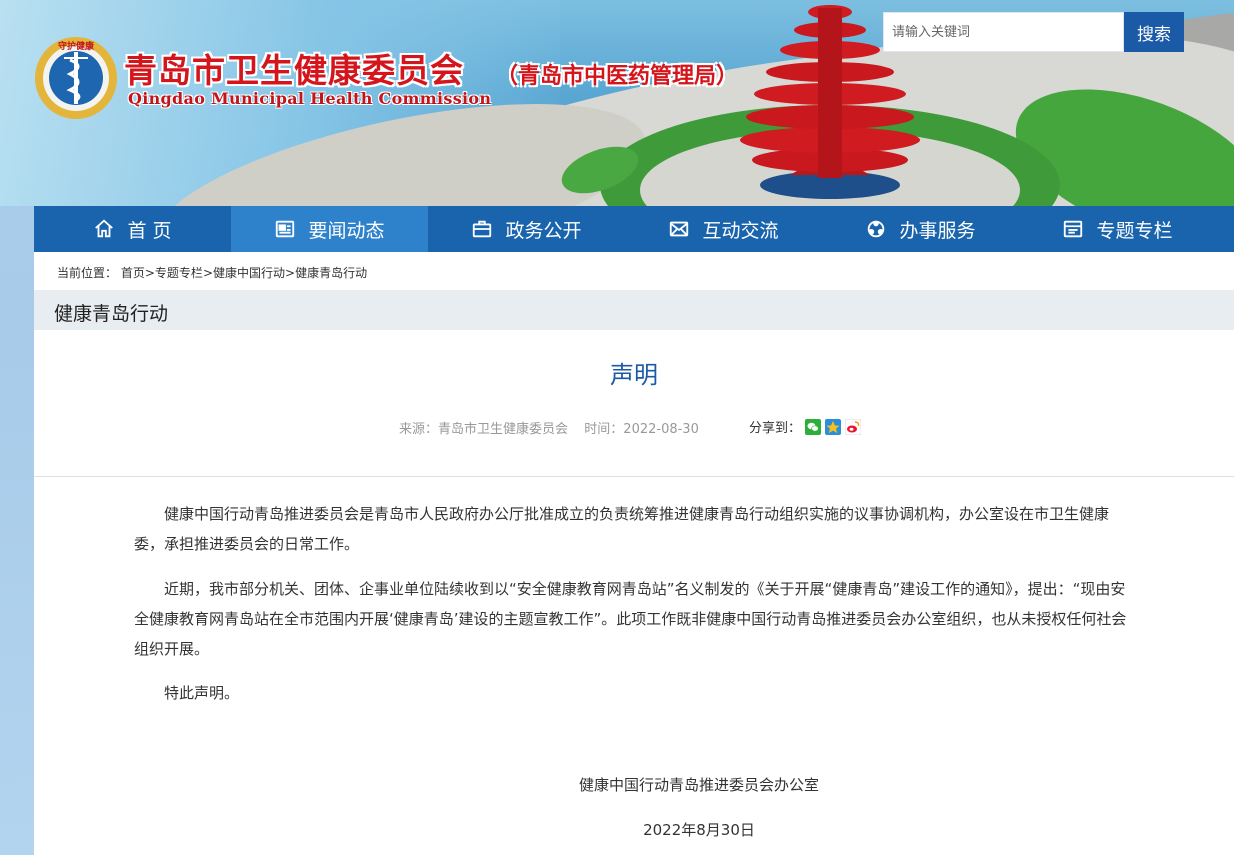 Image resolution: width=1234 pixels, height=855 pixels. Describe the element at coordinates (543, 230) in the screenshot. I see `nav-label: 政务公开` at that location.